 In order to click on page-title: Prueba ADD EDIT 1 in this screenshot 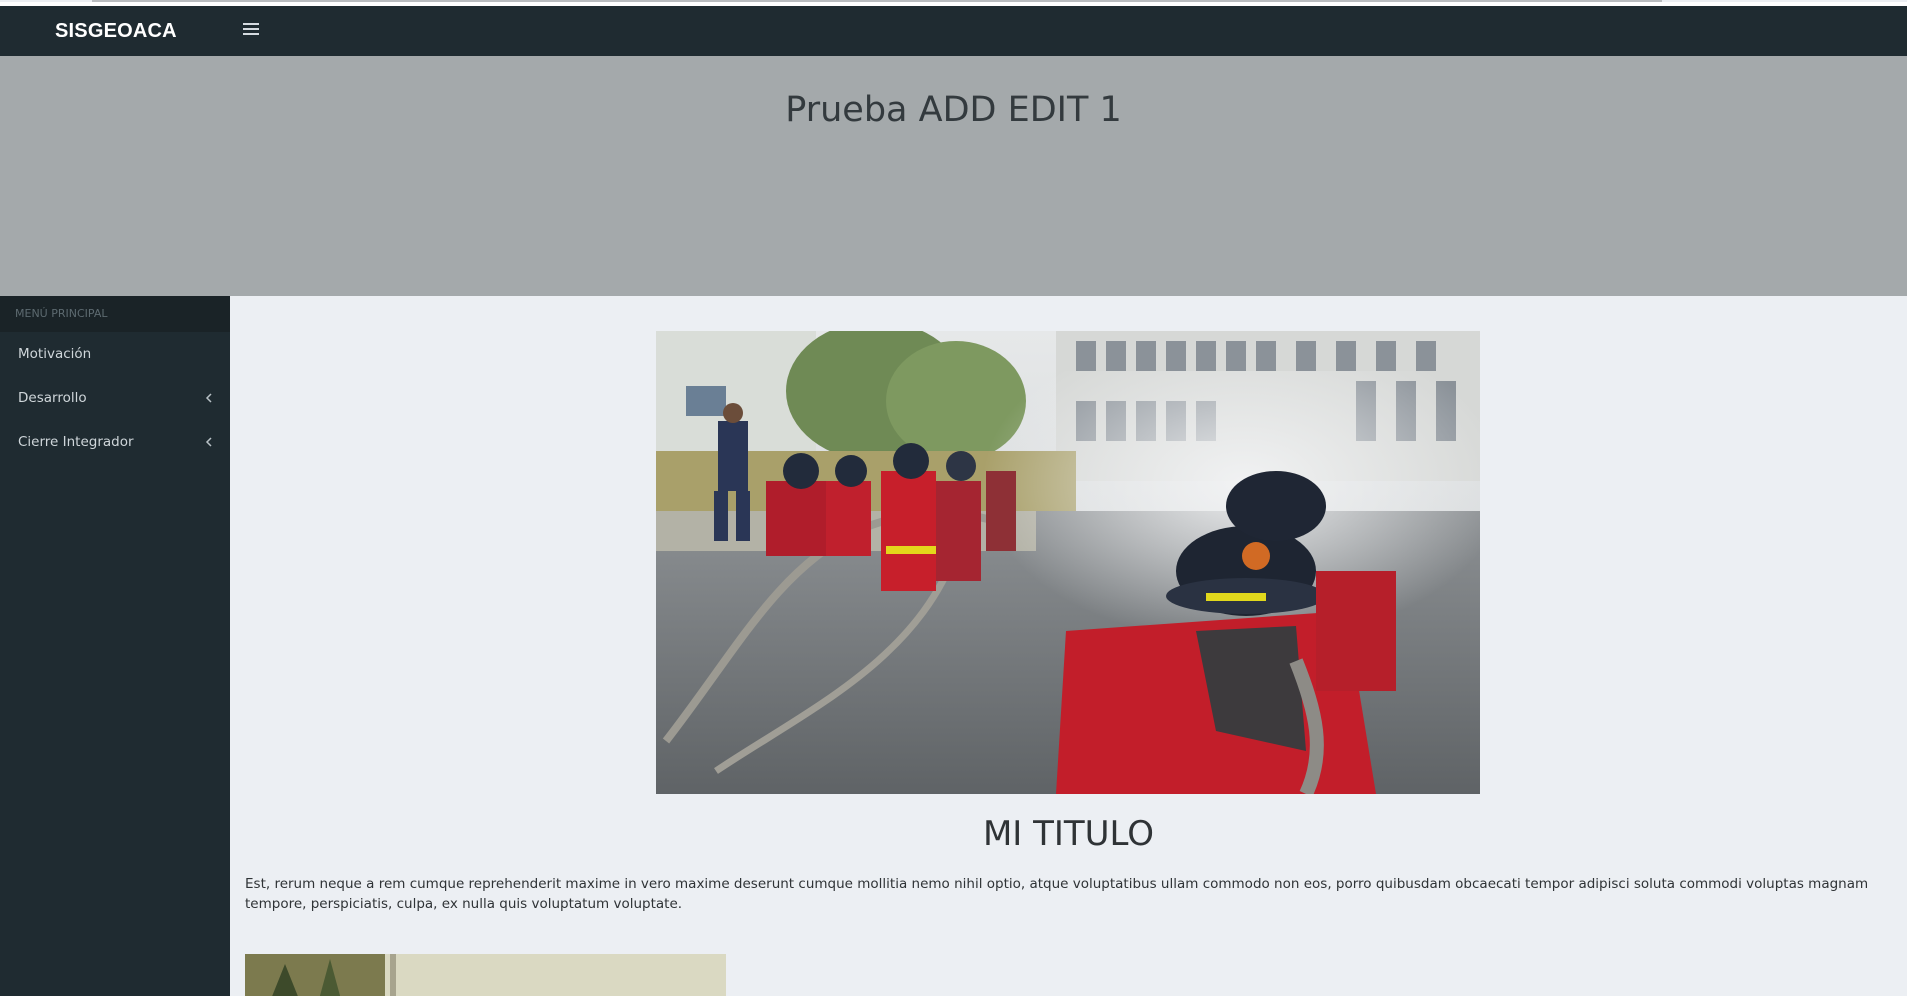, I will do `click(953, 110)`.